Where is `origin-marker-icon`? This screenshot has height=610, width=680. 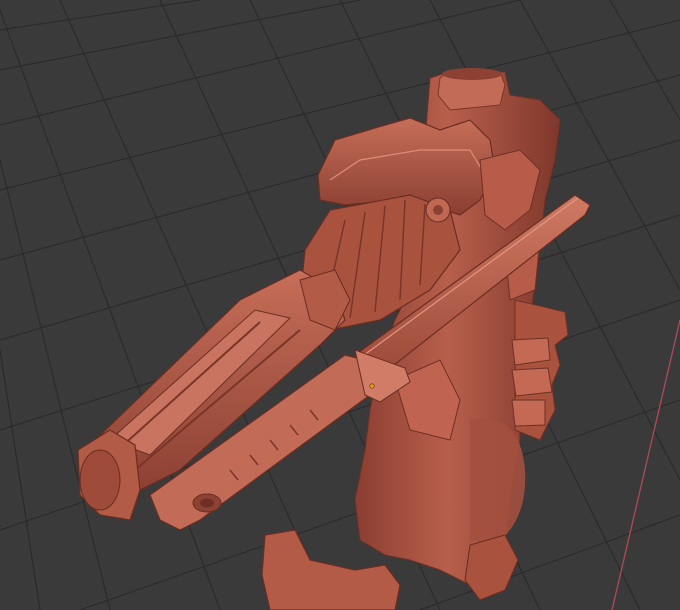 origin-marker-icon is located at coordinates (372, 386).